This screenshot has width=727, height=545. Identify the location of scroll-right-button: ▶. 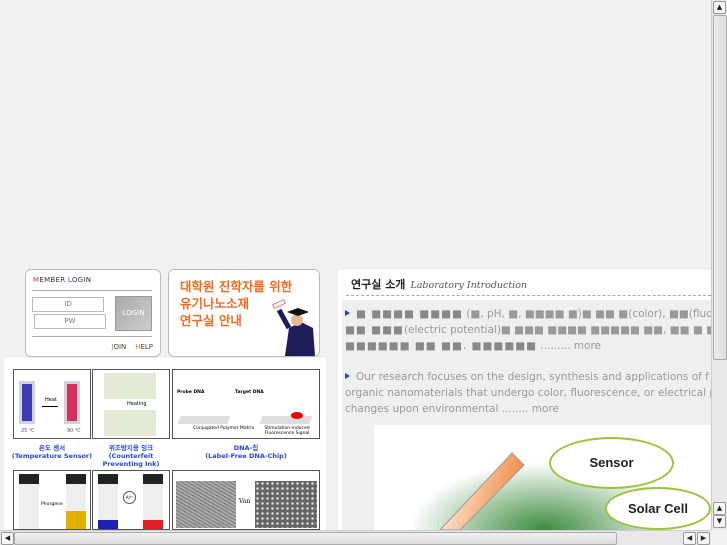
(703, 538).